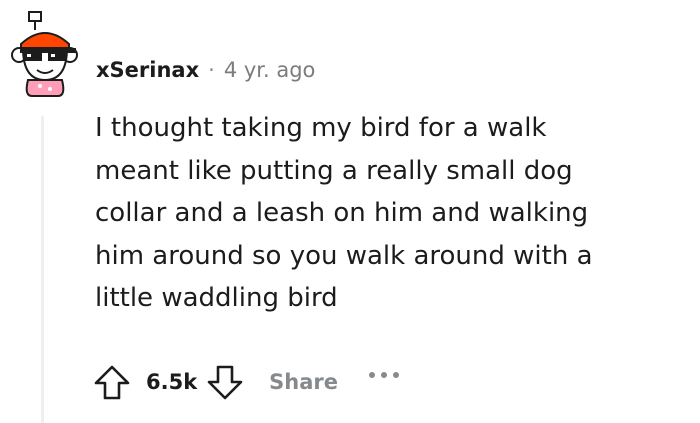  Describe the element at coordinates (342, 213) in the screenshot. I see `comment-text-line: collar and a leash on him and walking` at that location.